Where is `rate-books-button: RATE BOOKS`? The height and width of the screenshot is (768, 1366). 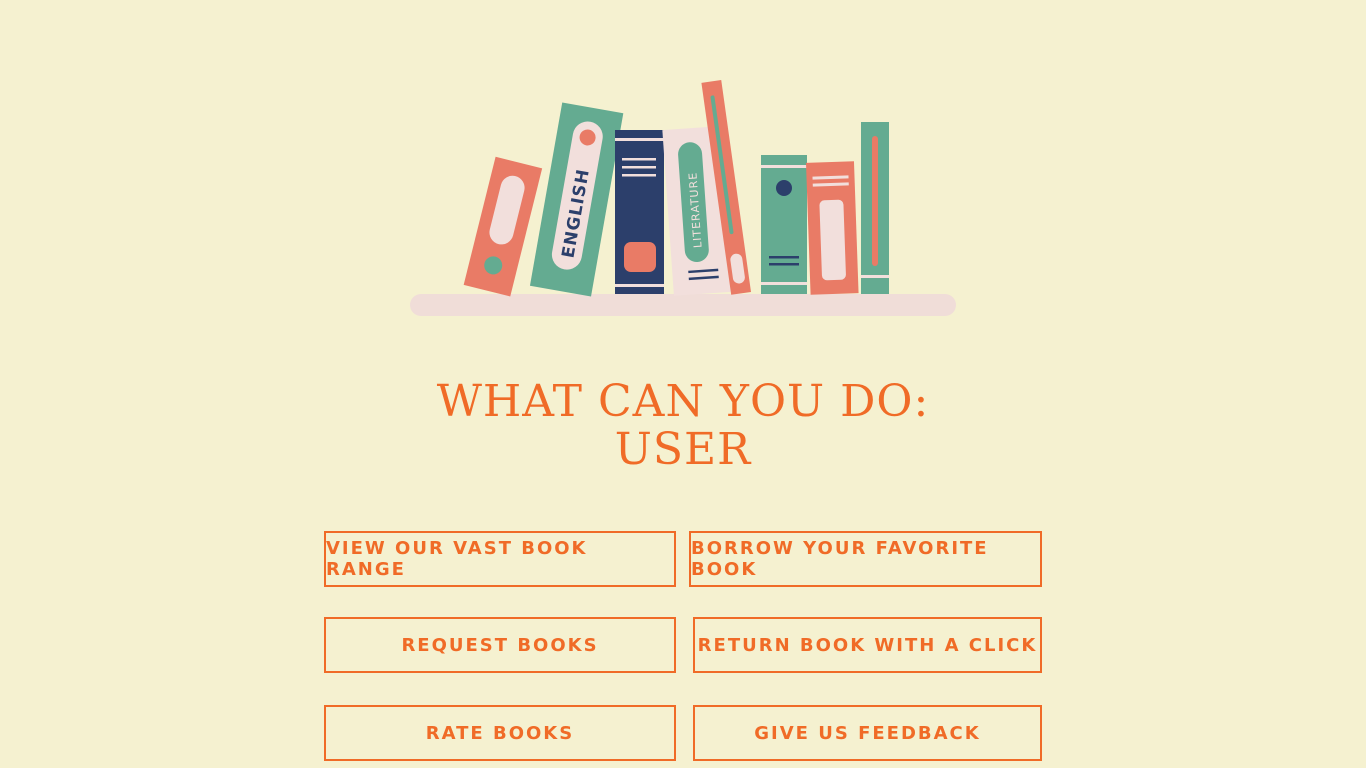
rate-books-button: RATE BOOKS is located at coordinates (500, 733).